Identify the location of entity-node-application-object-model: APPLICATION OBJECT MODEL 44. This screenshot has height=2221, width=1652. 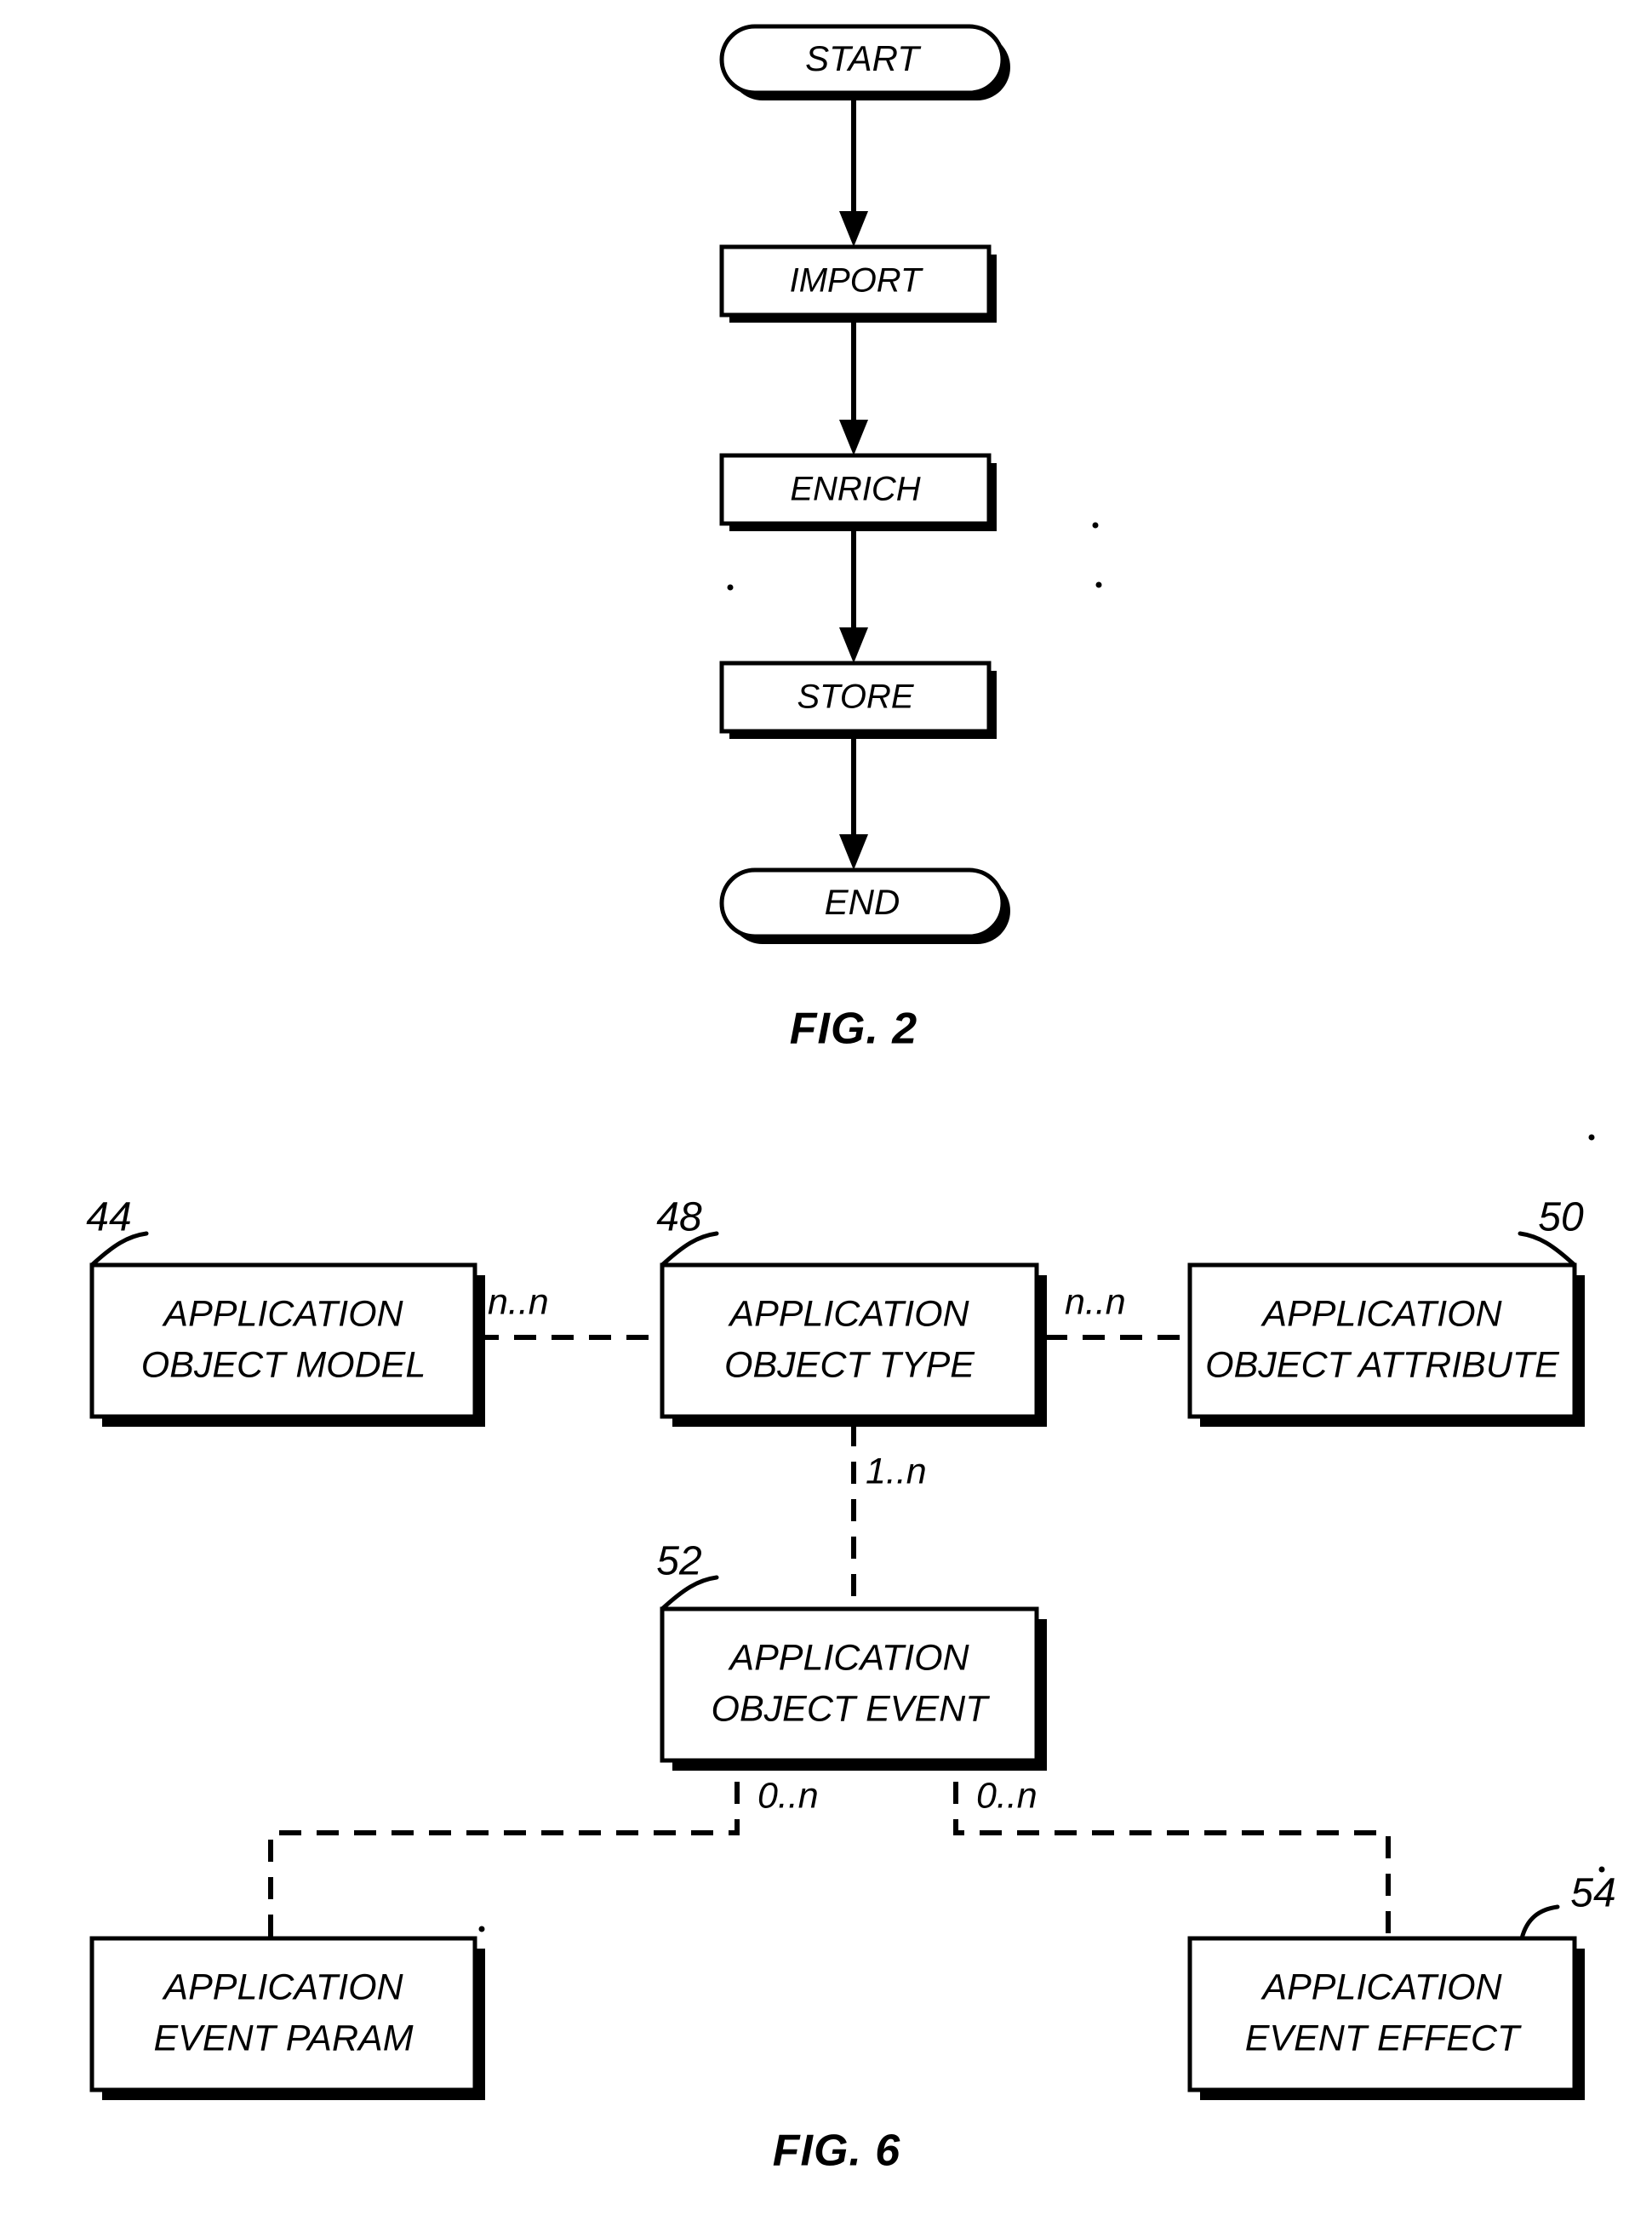
(286, 1311).